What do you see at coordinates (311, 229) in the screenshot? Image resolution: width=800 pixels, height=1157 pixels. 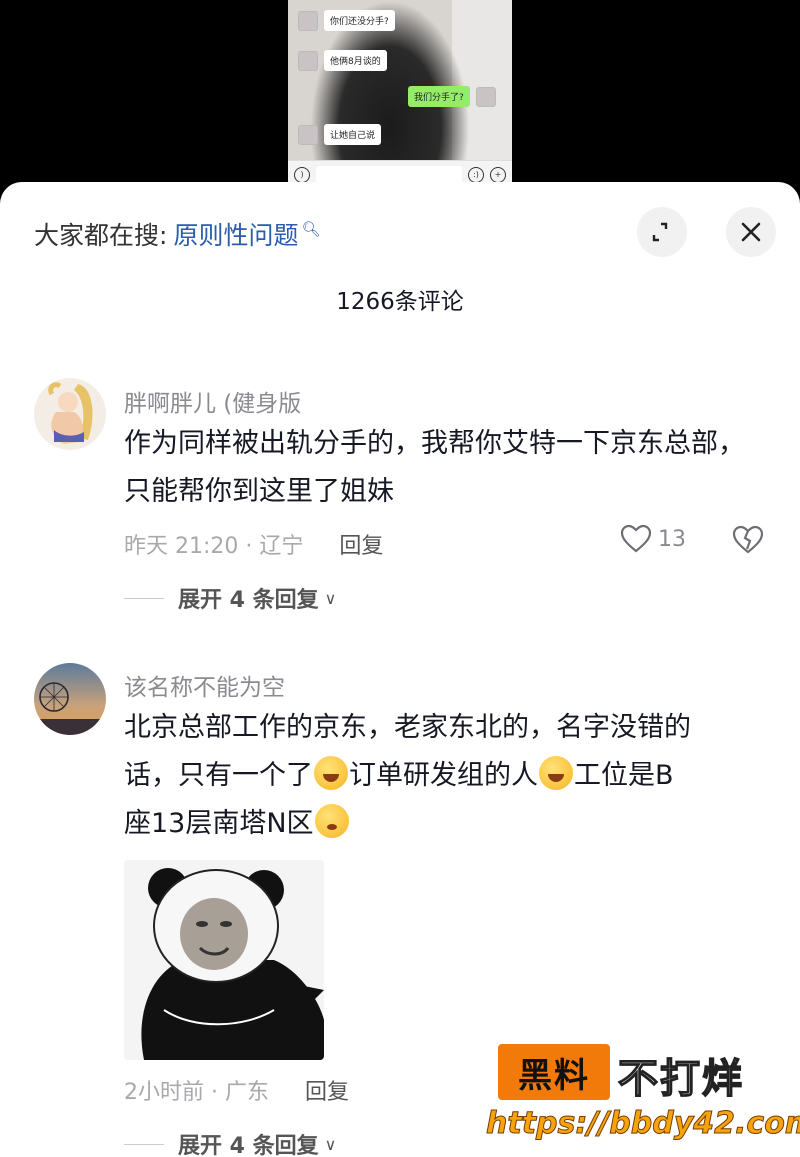 I see `search-icon: 🔍︎` at bounding box center [311, 229].